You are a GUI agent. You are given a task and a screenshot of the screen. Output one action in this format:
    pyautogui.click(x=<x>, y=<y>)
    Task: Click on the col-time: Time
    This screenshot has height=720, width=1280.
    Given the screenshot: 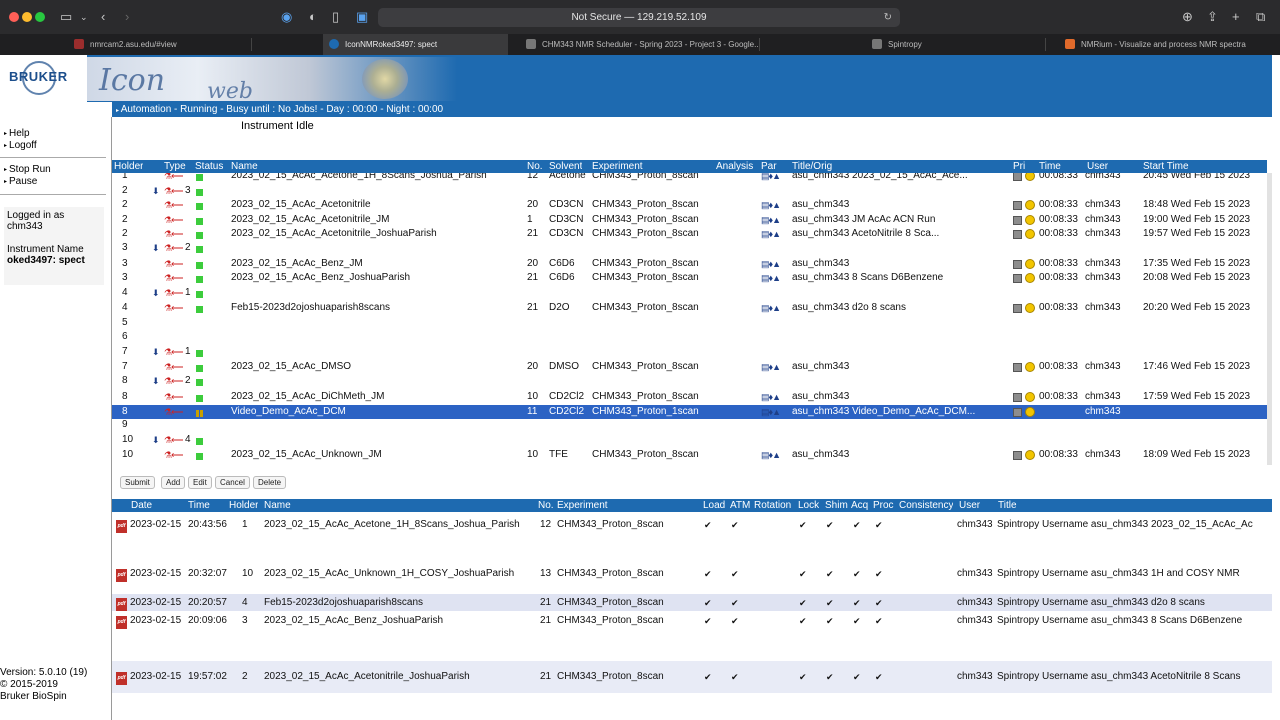 What is the action you would take?
    pyautogui.click(x=1050, y=166)
    